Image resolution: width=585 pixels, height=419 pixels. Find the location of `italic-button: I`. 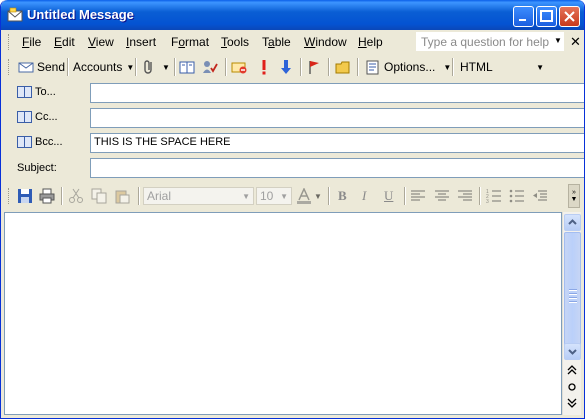

italic-button: I is located at coordinates (364, 196).